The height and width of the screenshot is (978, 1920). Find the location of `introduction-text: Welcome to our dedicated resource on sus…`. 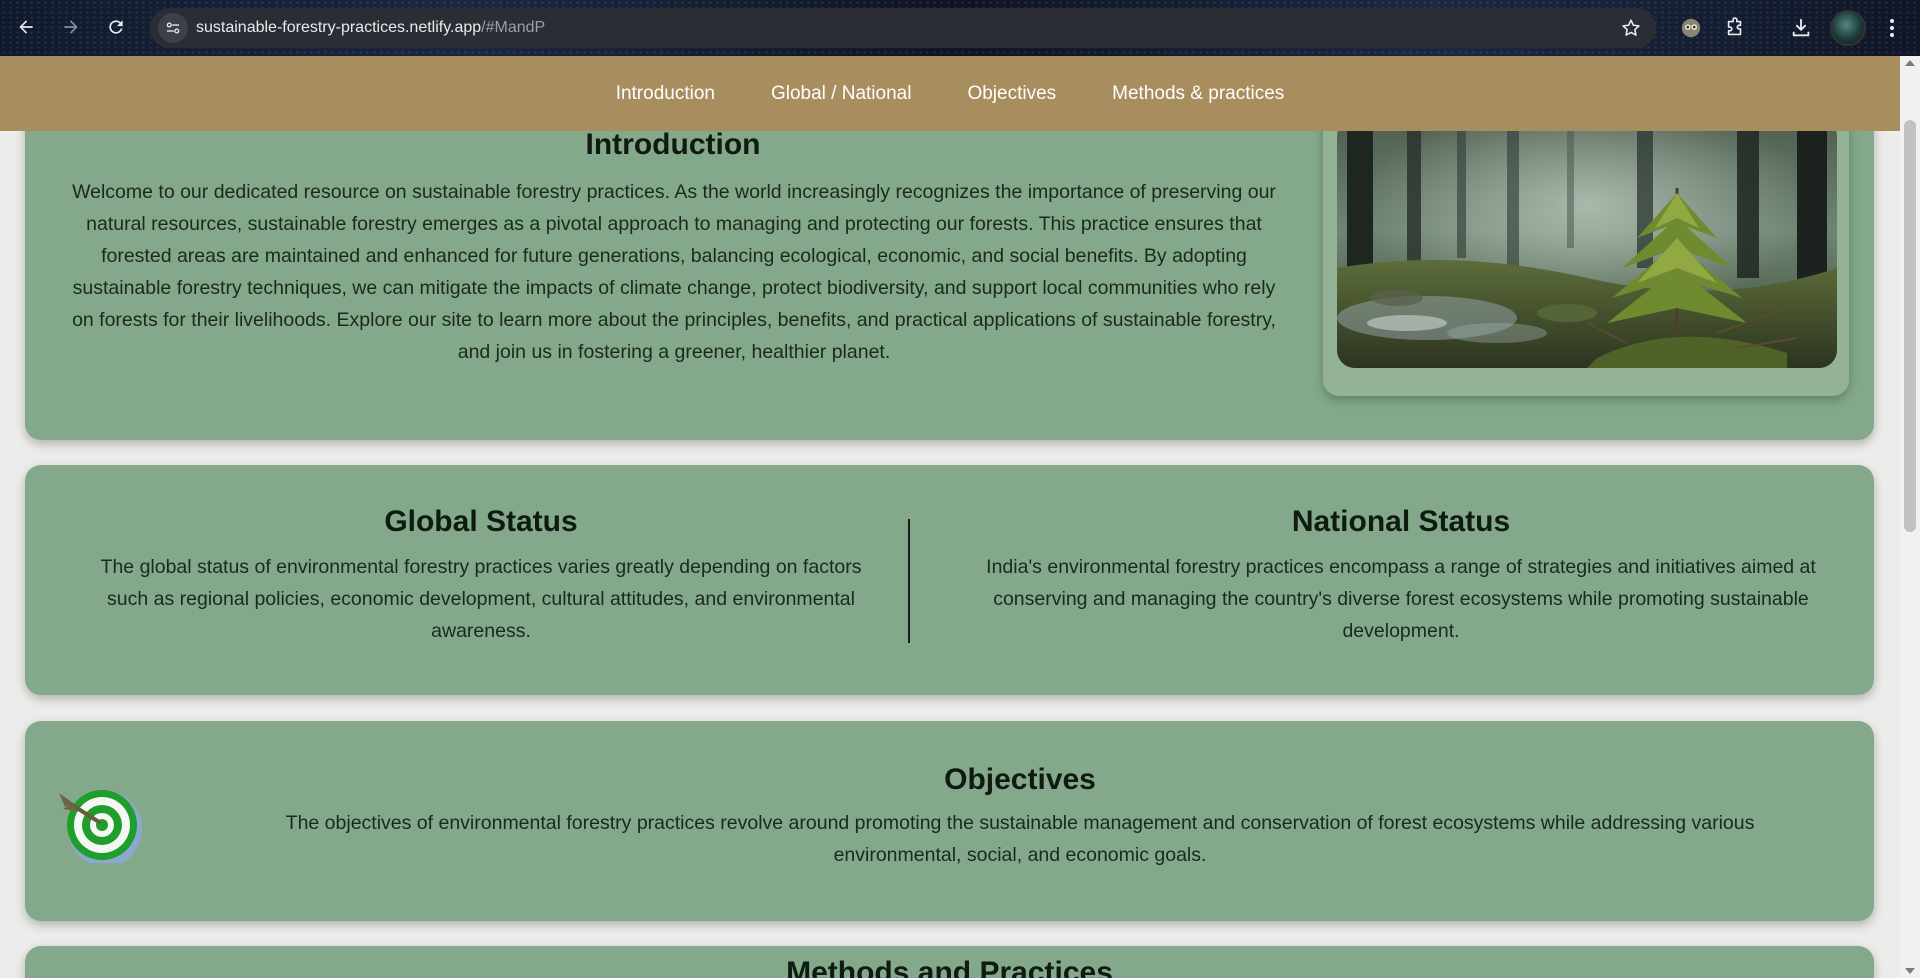

introduction-text: Welcome to our dedicated resource on sus… is located at coordinates (674, 272).